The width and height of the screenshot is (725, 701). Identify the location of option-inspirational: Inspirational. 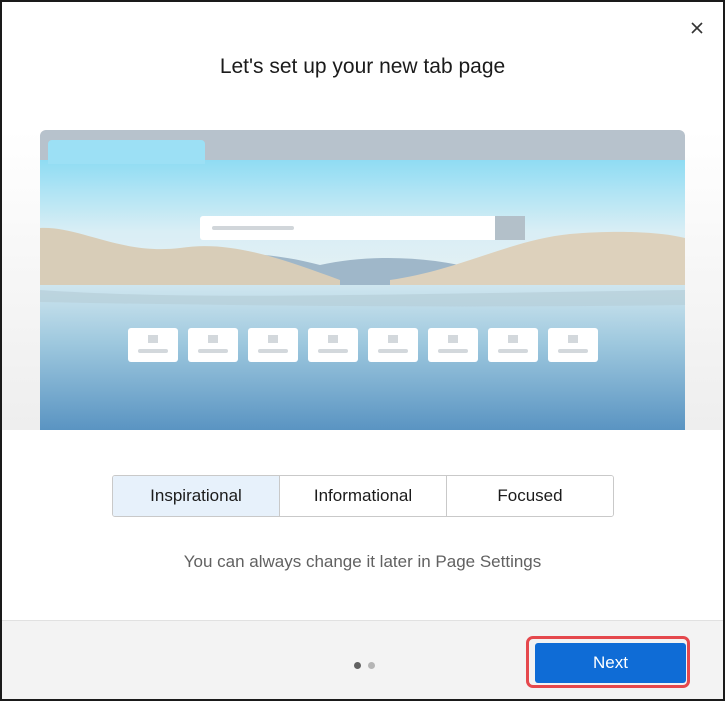
(196, 496).